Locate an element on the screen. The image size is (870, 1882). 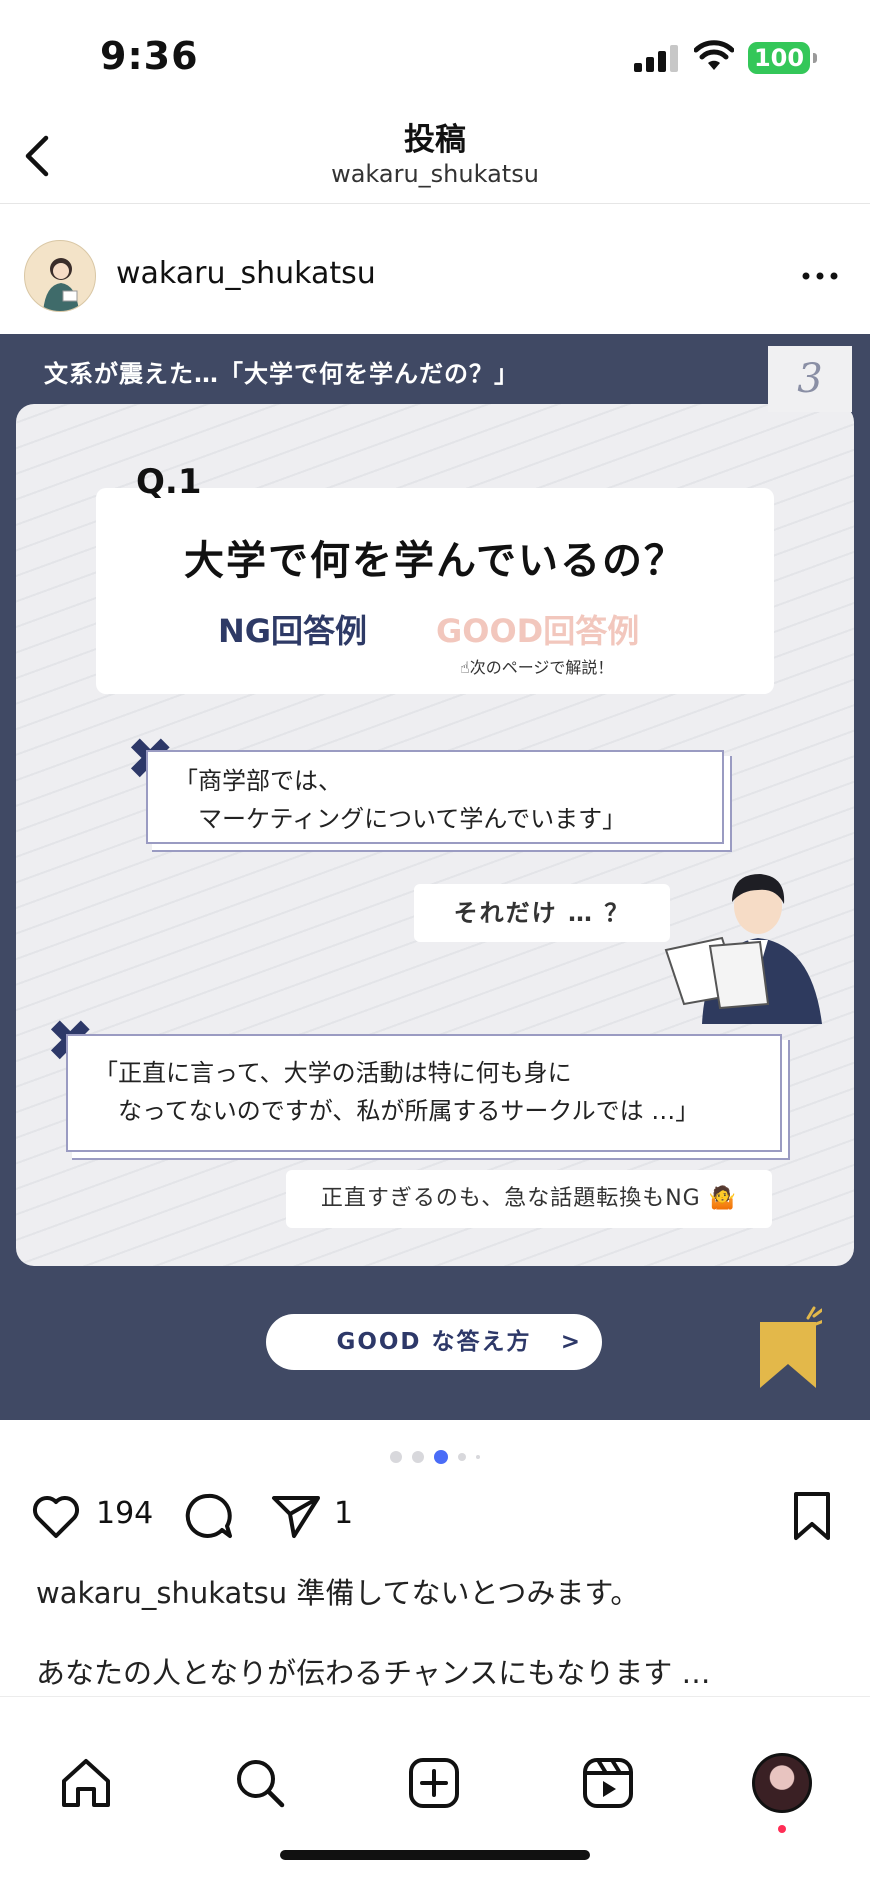
notification-dot is located at coordinates (782, 1829).